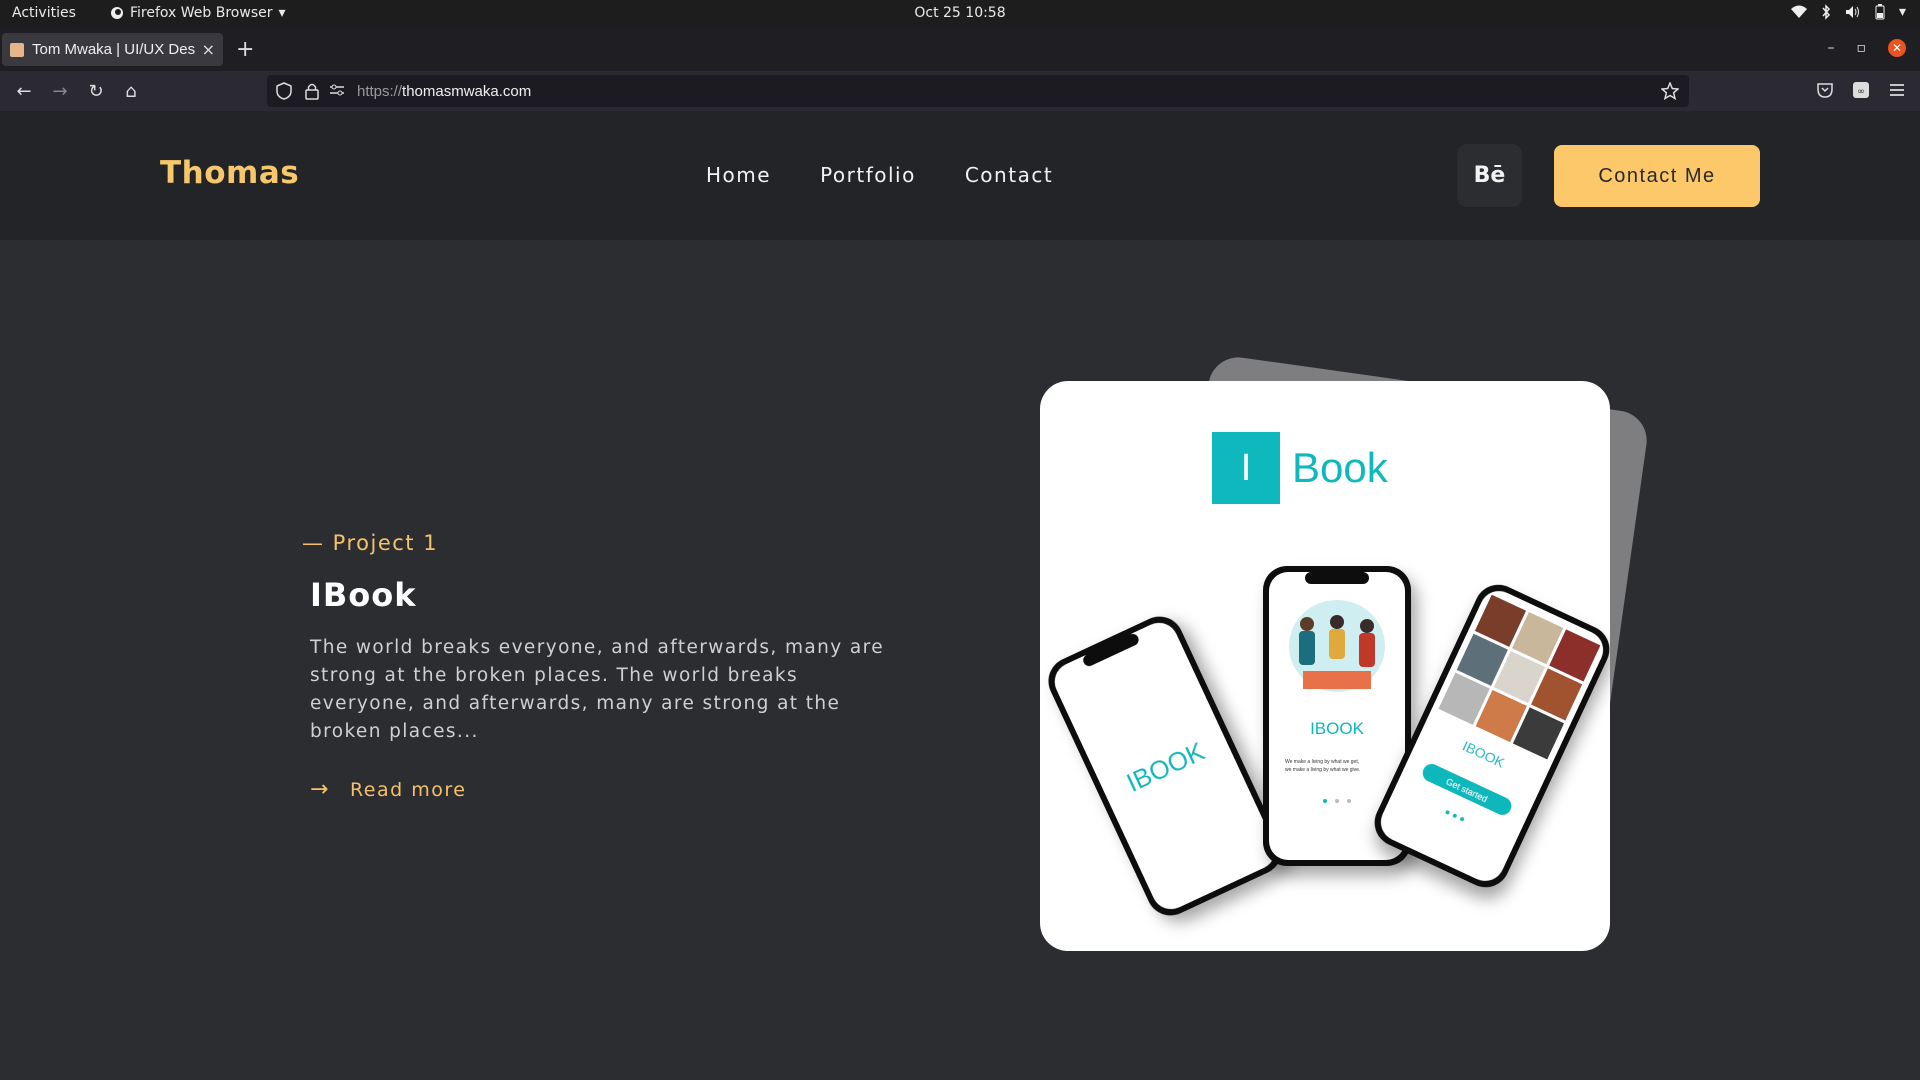 The height and width of the screenshot is (1080, 1920). Describe the element at coordinates (1009, 175) in the screenshot. I see `nav-contact-link: Contact` at that location.